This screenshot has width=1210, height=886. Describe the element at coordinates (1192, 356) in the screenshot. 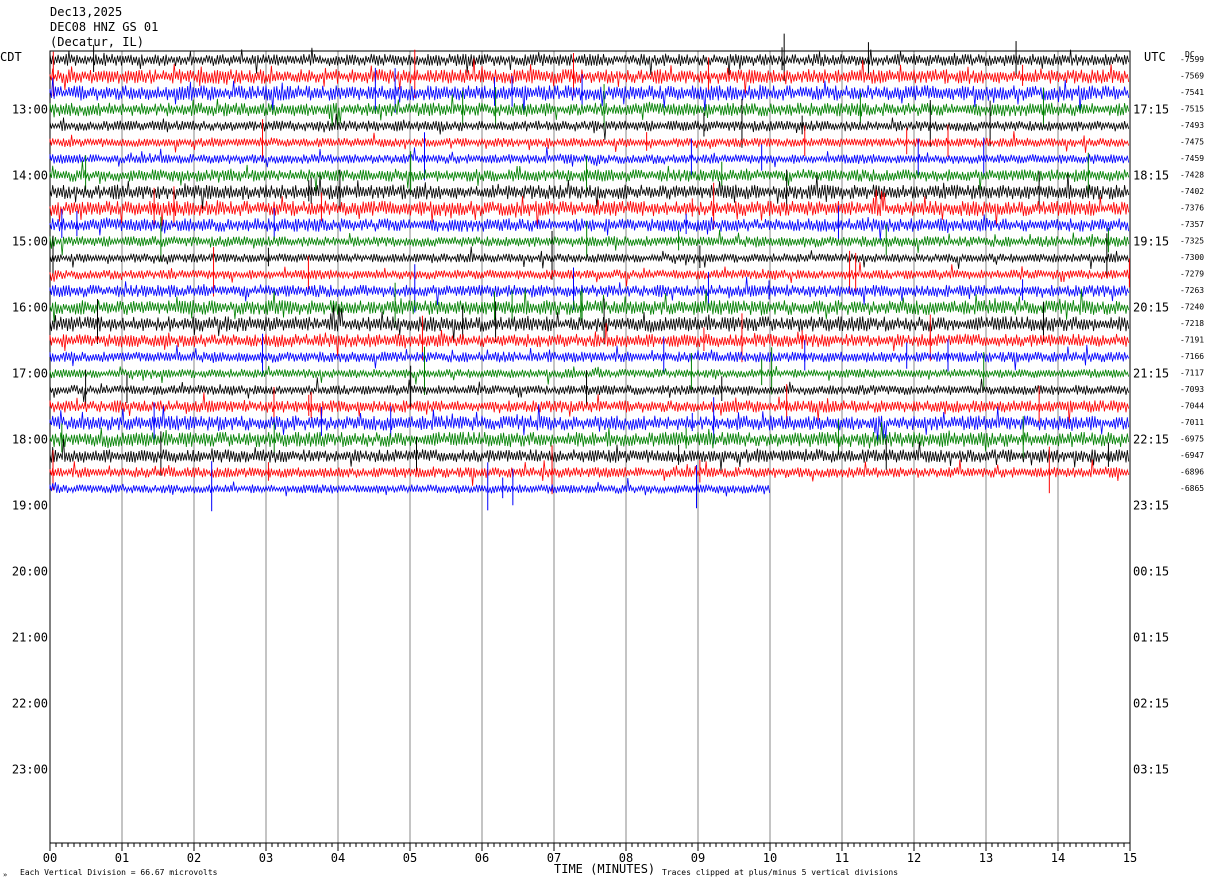

I see `dc-offset-label: -7166` at that location.